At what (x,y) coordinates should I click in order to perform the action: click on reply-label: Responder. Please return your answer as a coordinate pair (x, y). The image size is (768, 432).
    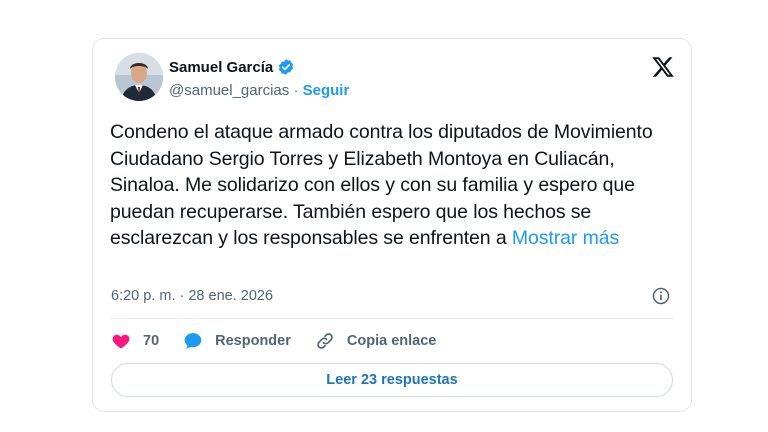
    Looking at the image, I should click on (253, 341).